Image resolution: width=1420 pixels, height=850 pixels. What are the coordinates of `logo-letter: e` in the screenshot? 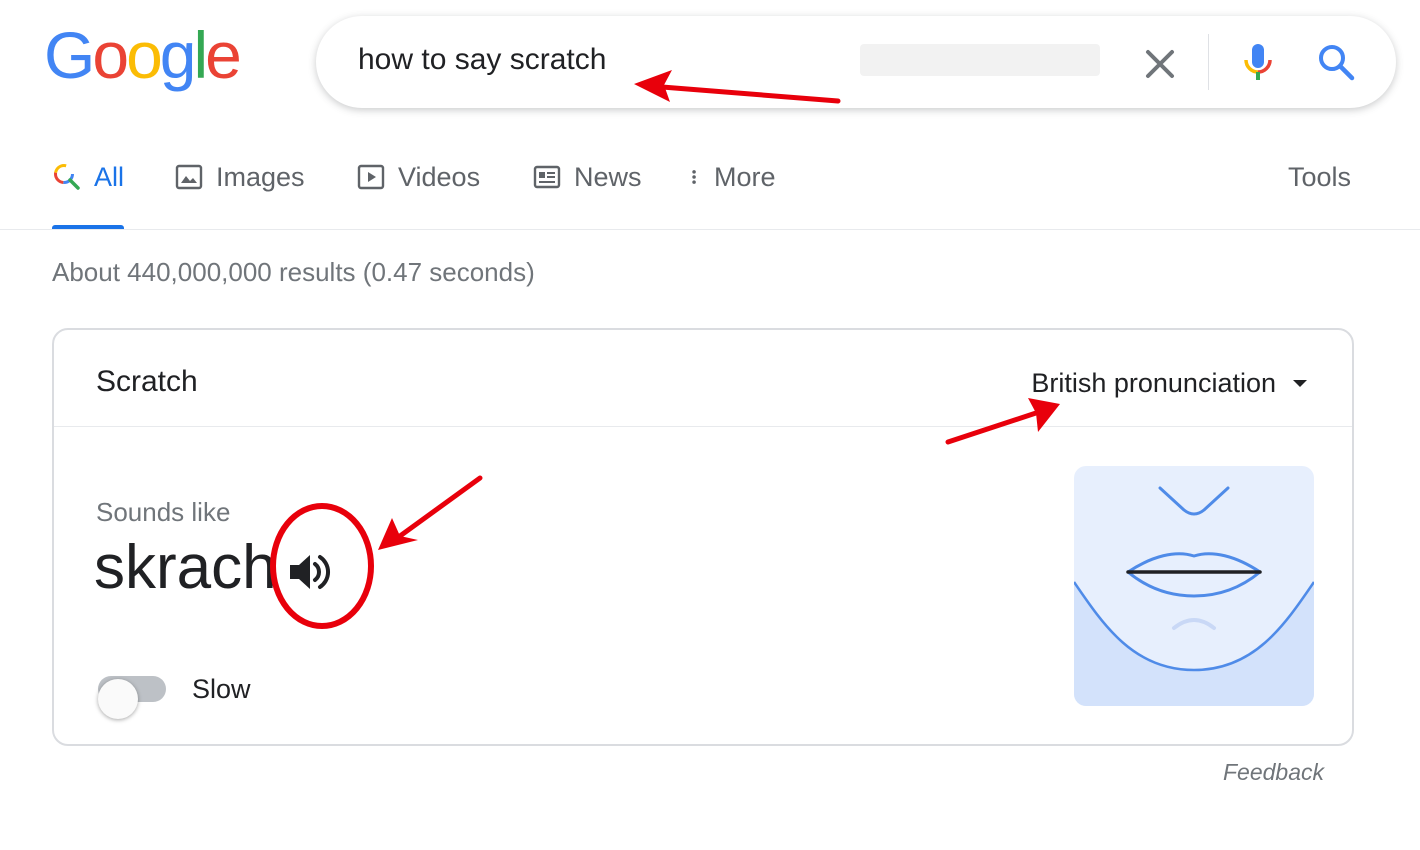 It's located at (223, 55).